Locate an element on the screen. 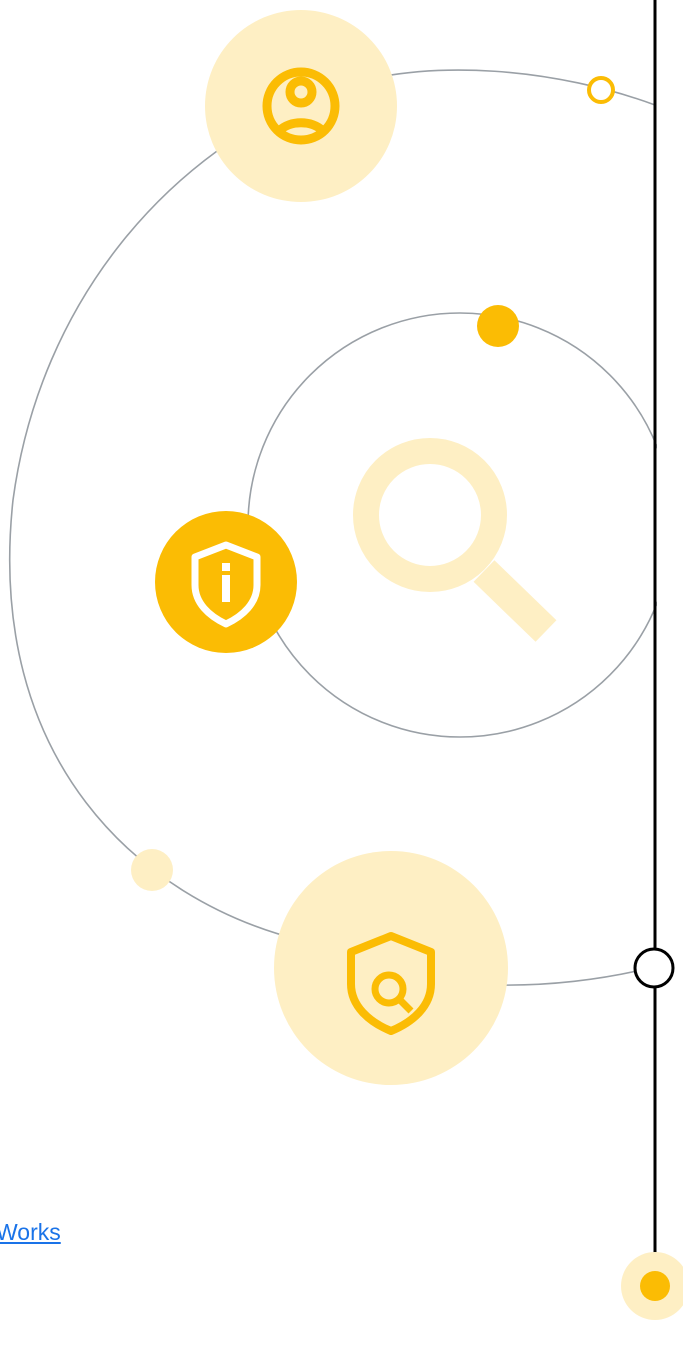  shield-search-bubble is located at coordinates (391, 968).